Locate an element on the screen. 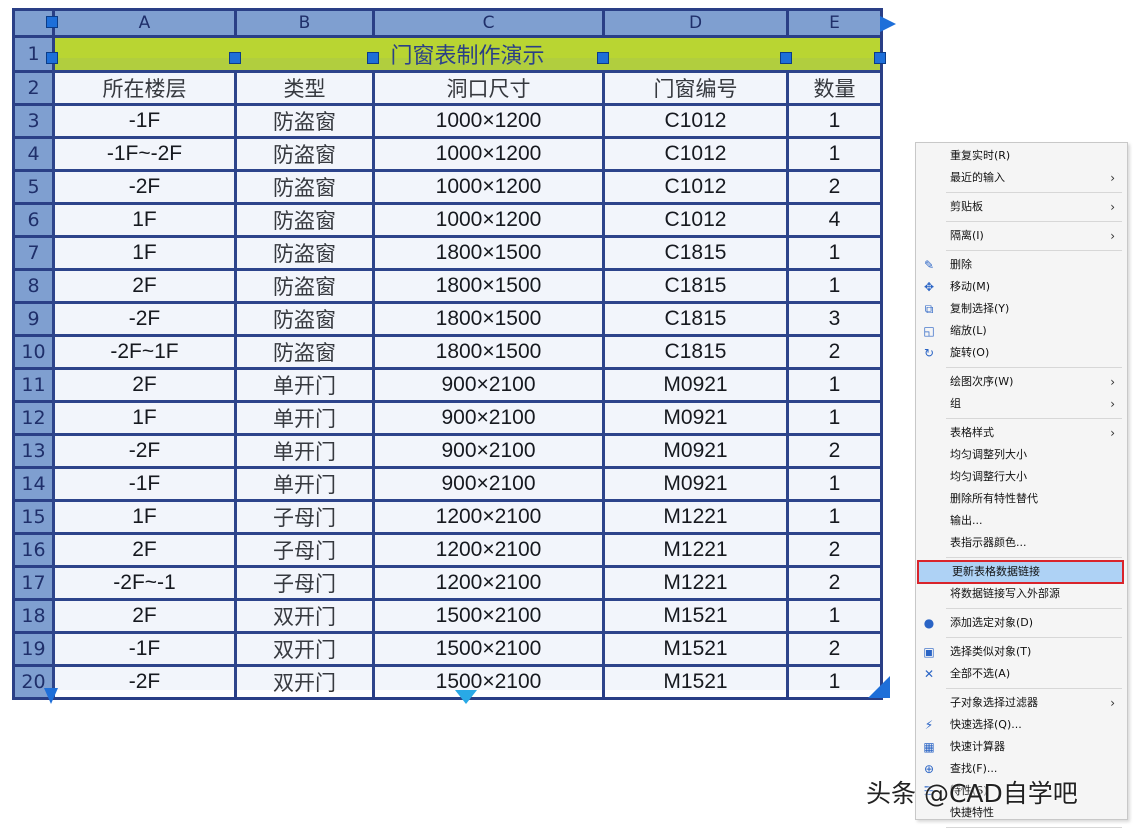 Image resolution: width=1136 pixels, height=828 pixels. grip-col-d is located at coordinates (603, 58).